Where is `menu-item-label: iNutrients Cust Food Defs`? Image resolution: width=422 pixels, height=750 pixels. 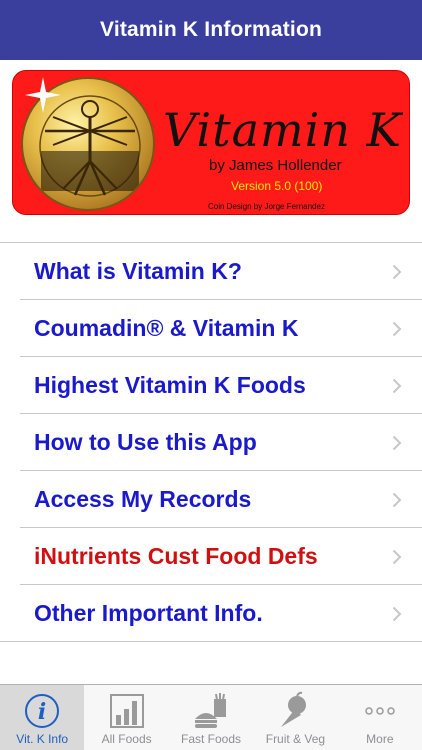
menu-item-label: iNutrients Cust Food Defs is located at coordinates (176, 556).